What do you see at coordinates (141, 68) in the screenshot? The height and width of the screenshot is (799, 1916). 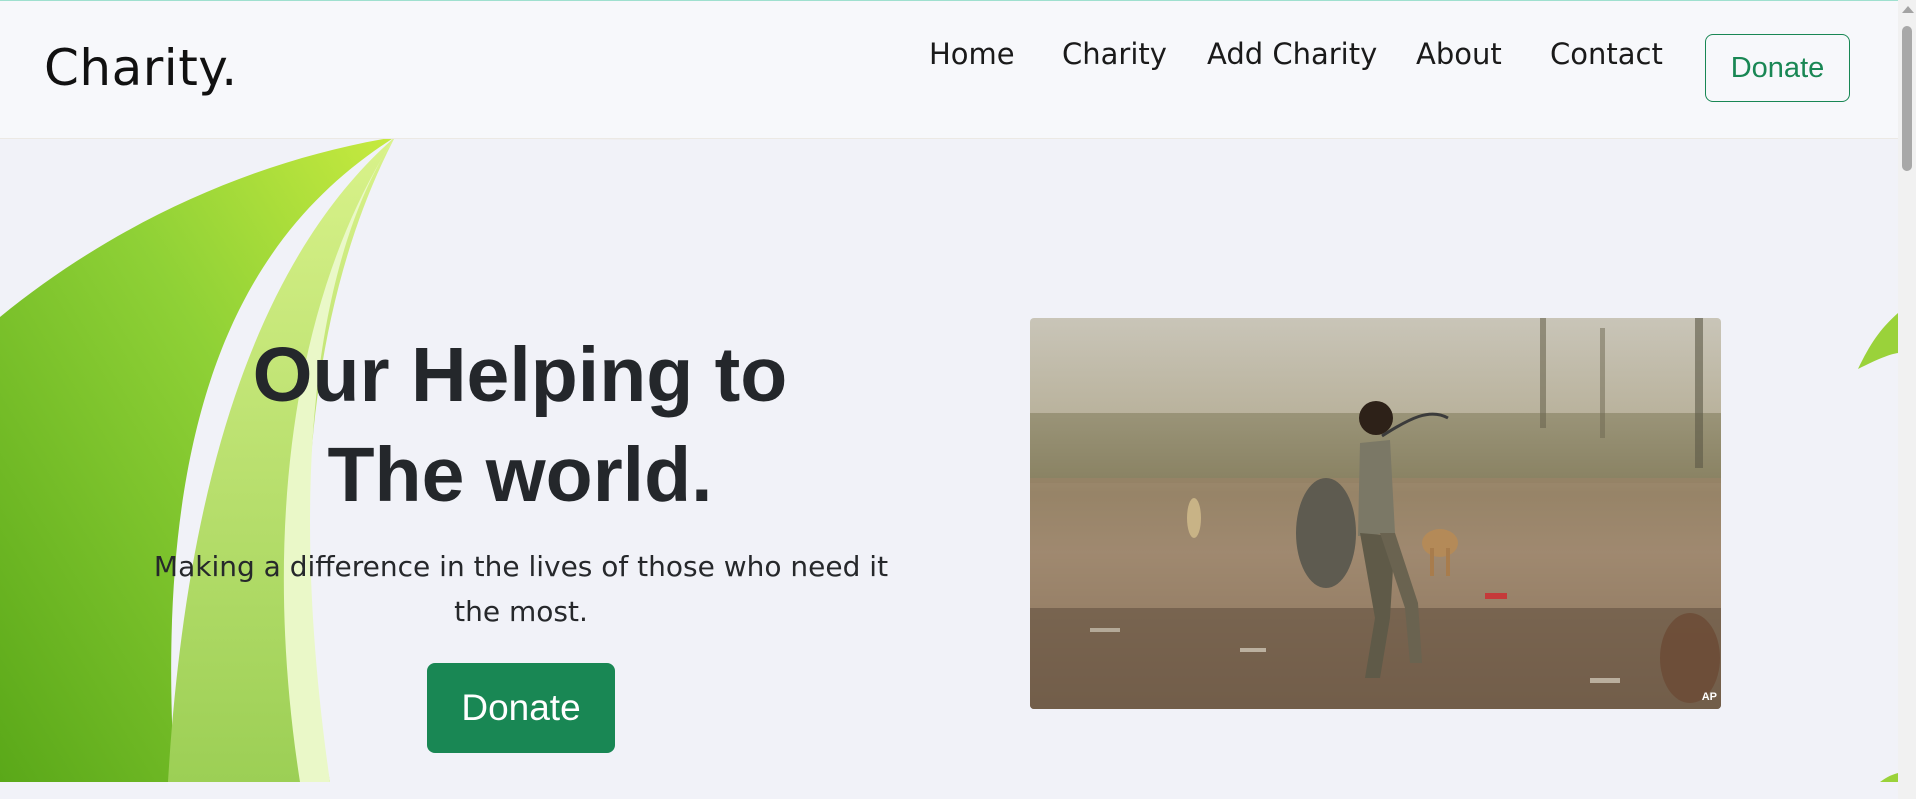 I see `brand-logo: Charity.` at bounding box center [141, 68].